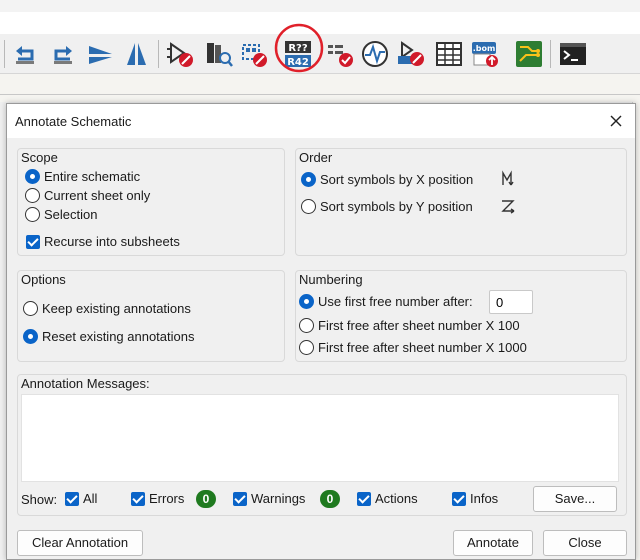 The image size is (640, 560). Describe the element at coordinates (449, 54) in the screenshot. I see `symbol-fields-table-icon` at that location.